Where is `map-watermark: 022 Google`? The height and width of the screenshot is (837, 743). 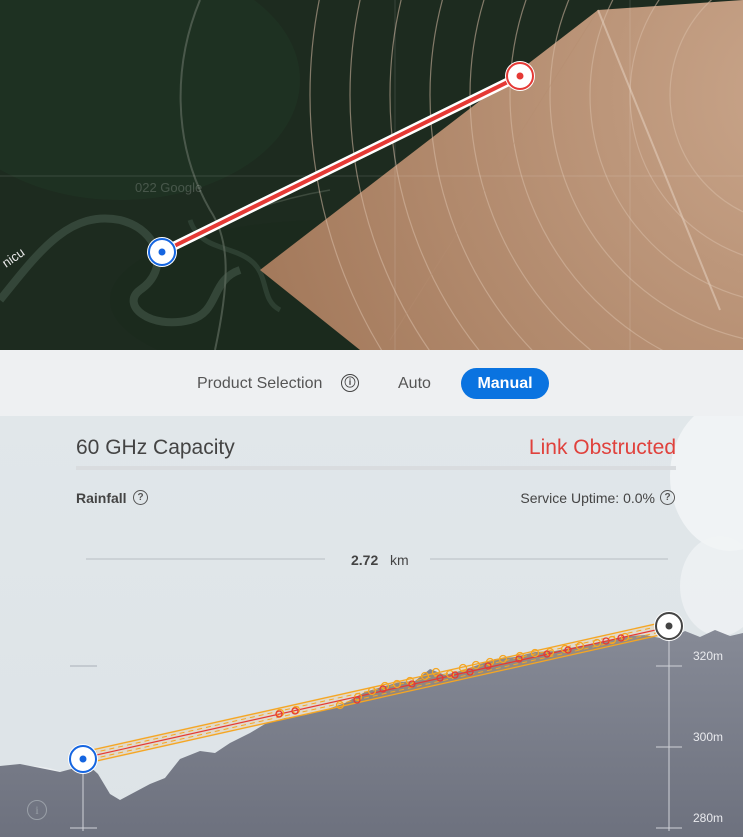
map-watermark: 022 Google is located at coordinates (168, 187).